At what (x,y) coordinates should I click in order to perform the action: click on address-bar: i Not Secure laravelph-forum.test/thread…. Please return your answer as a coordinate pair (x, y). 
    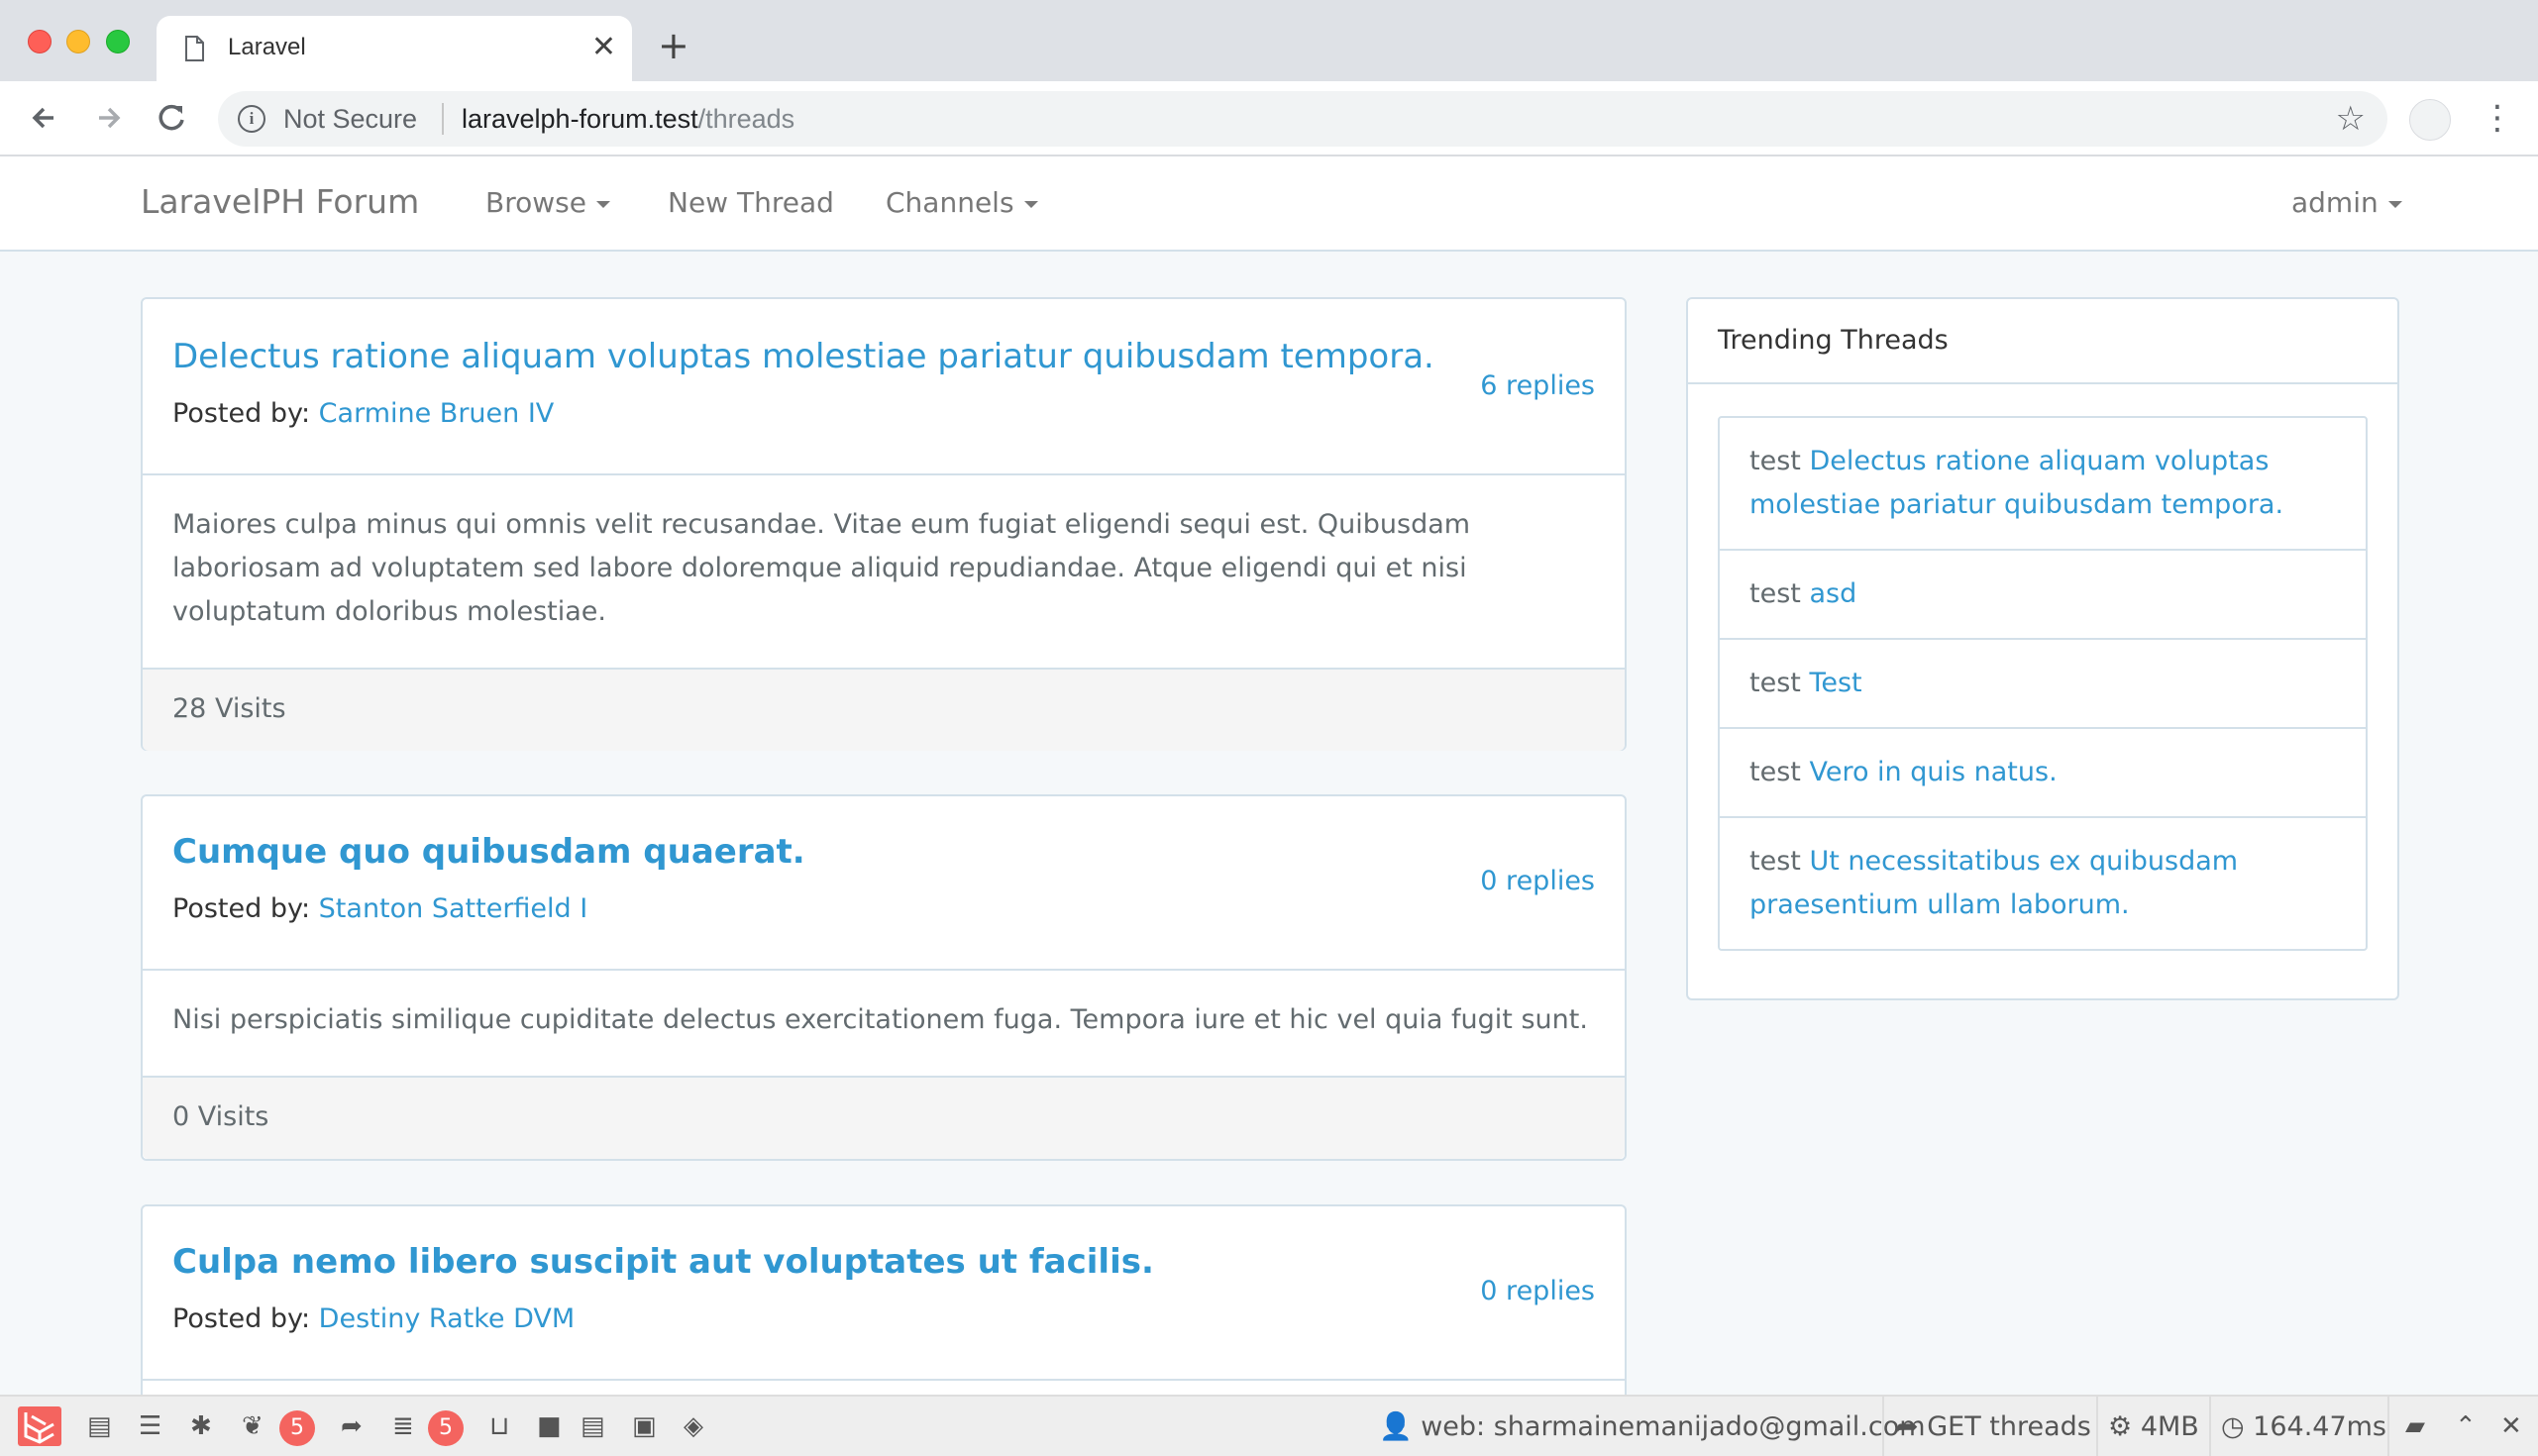
    Looking at the image, I should click on (1302, 119).